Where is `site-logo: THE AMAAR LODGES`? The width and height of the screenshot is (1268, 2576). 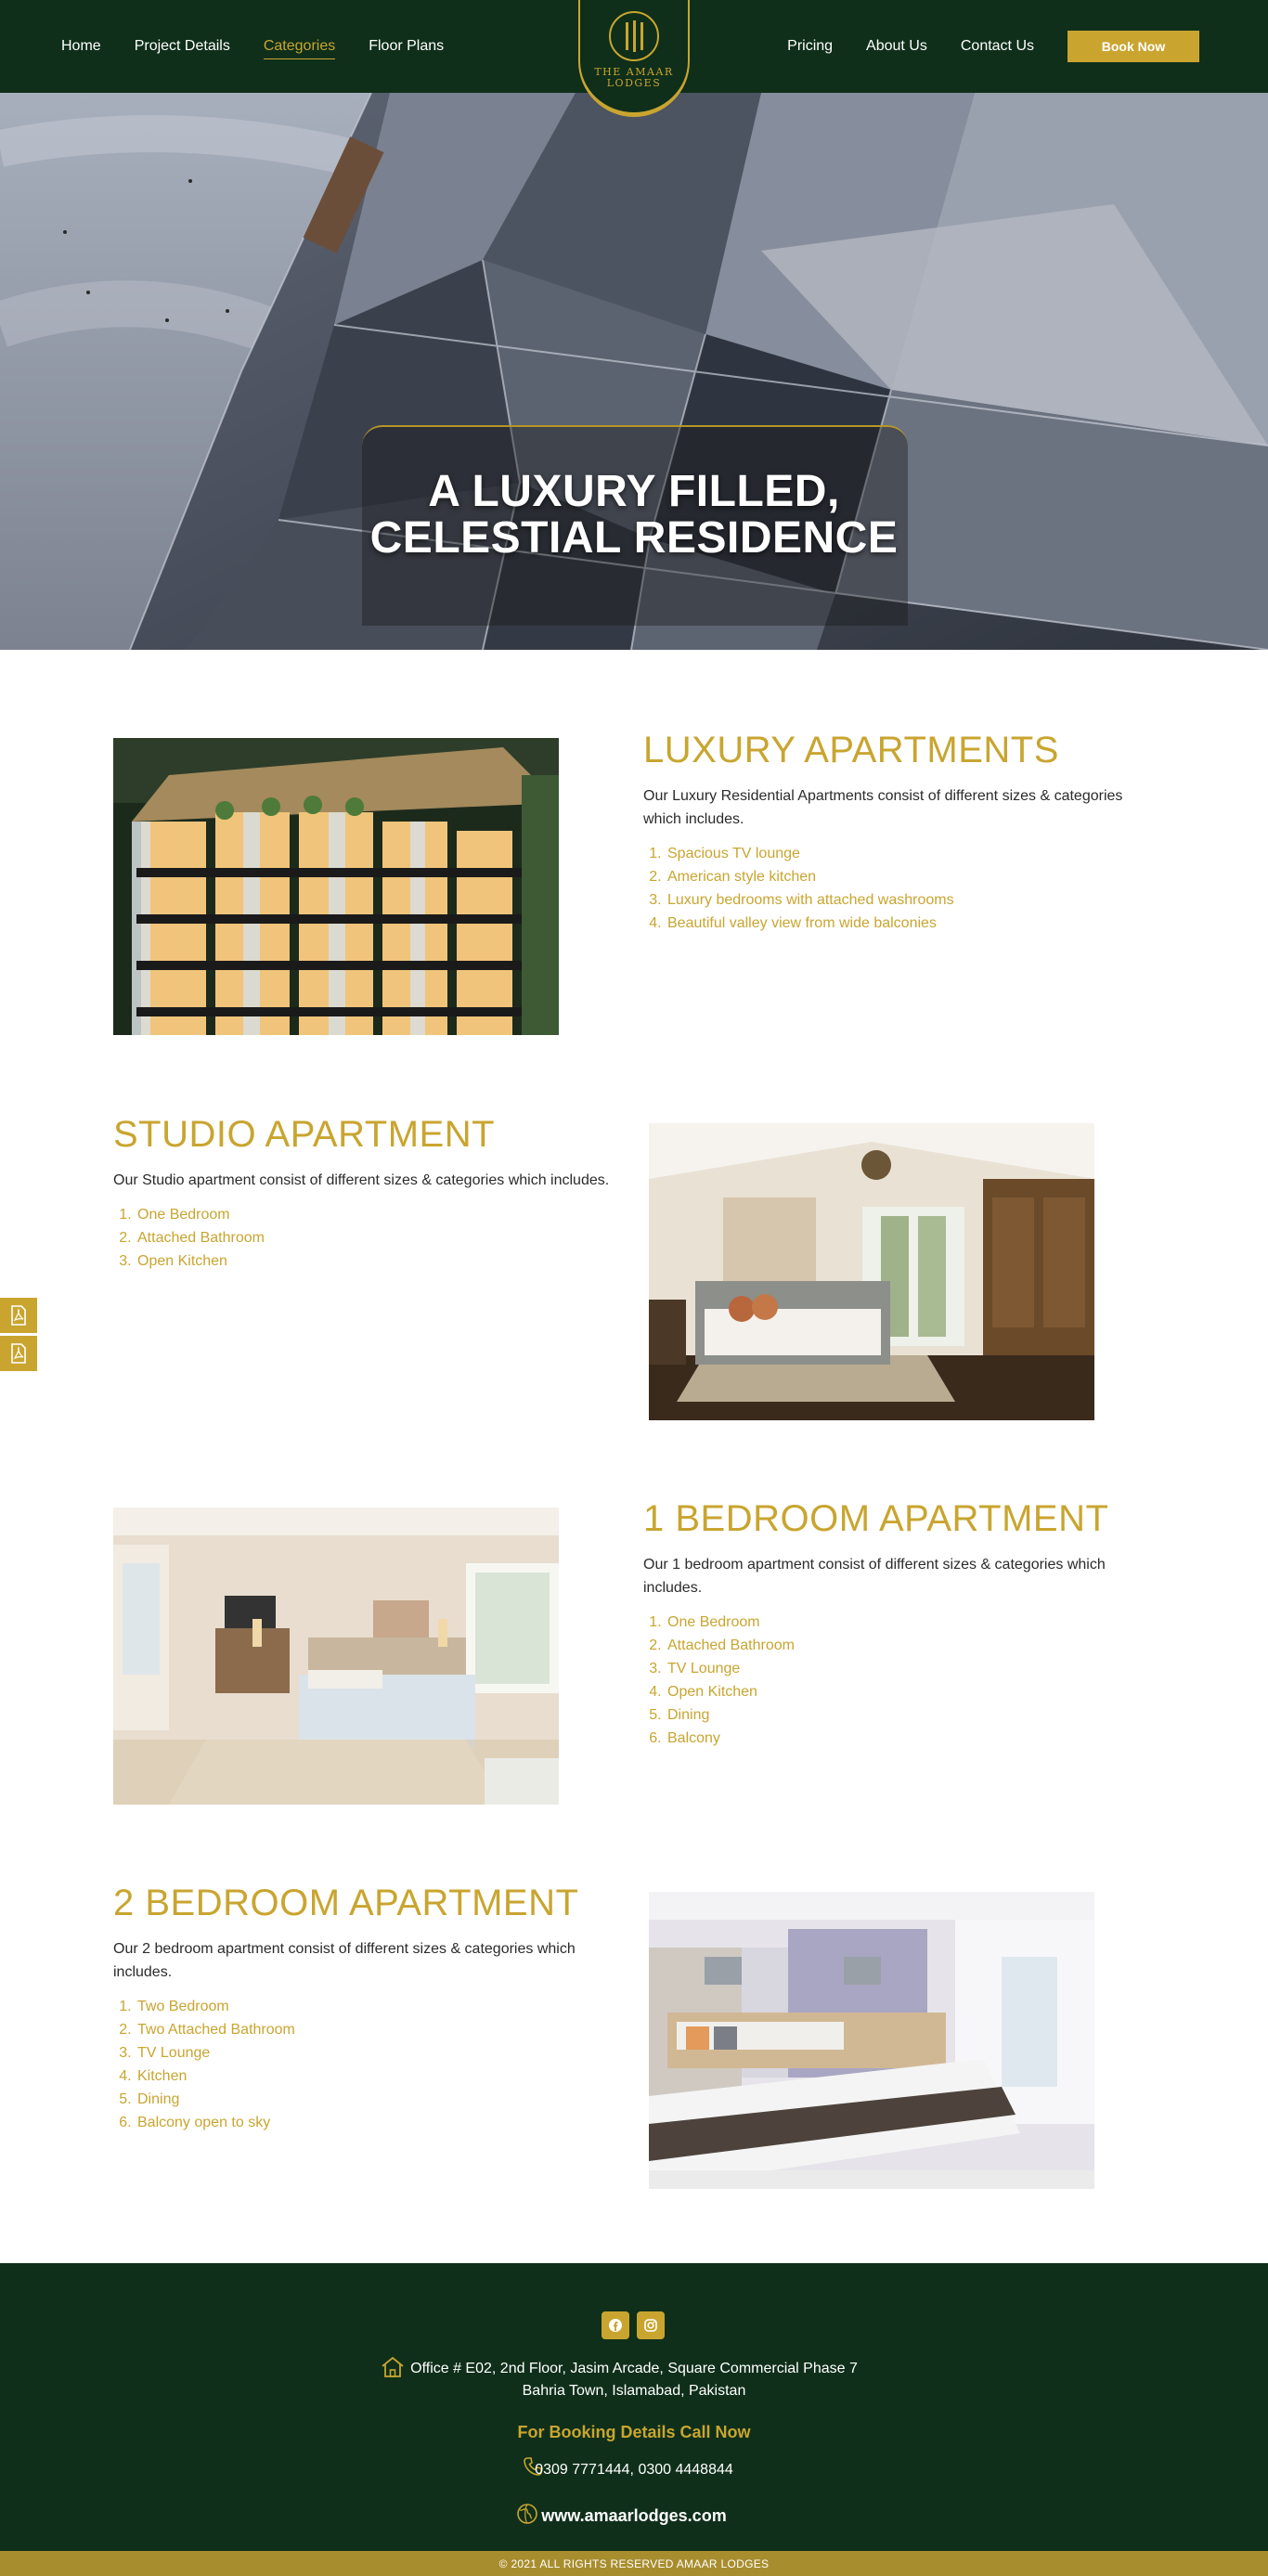 site-logo: THE AMAAR LODGES is located at coordinates (634, 58).